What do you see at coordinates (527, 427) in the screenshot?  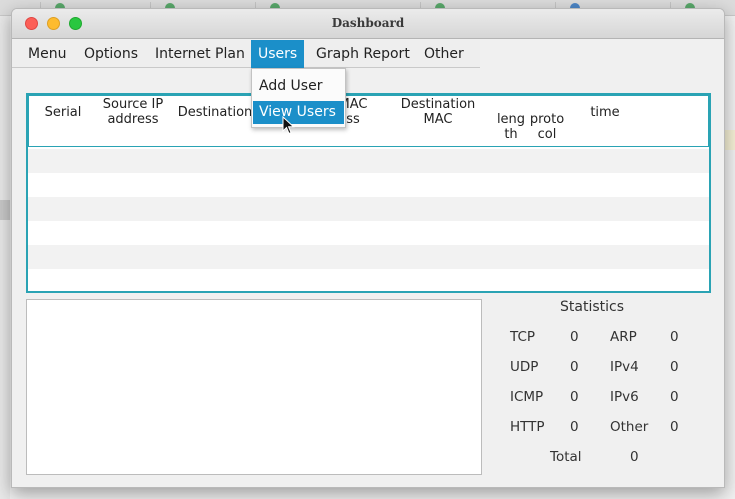 I see `stat-label-http: HTTP` at bounding box center [527, 427].